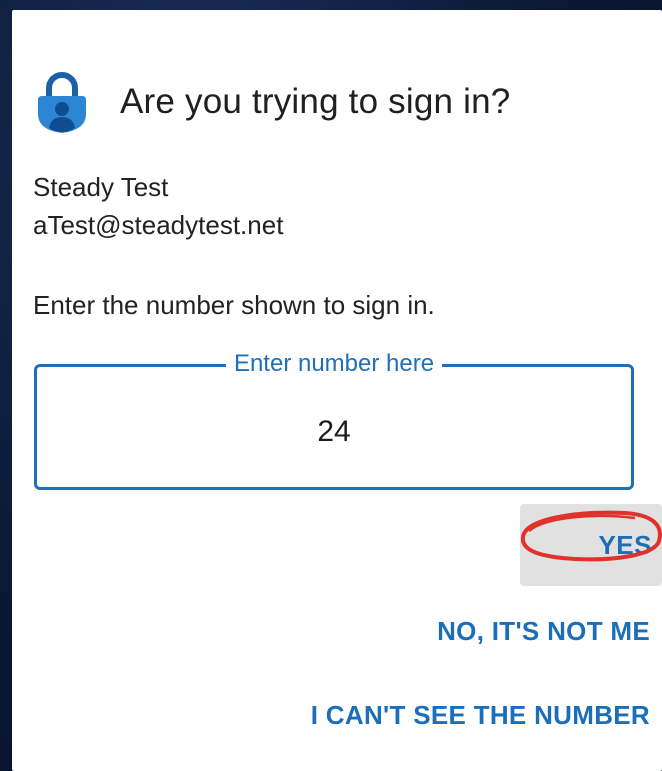 This screenshot has height=771, width=662. Describe the element at coordinates (158, 225) in the screenshot. I see `account-email: aTest@steadytest.net` at that location.